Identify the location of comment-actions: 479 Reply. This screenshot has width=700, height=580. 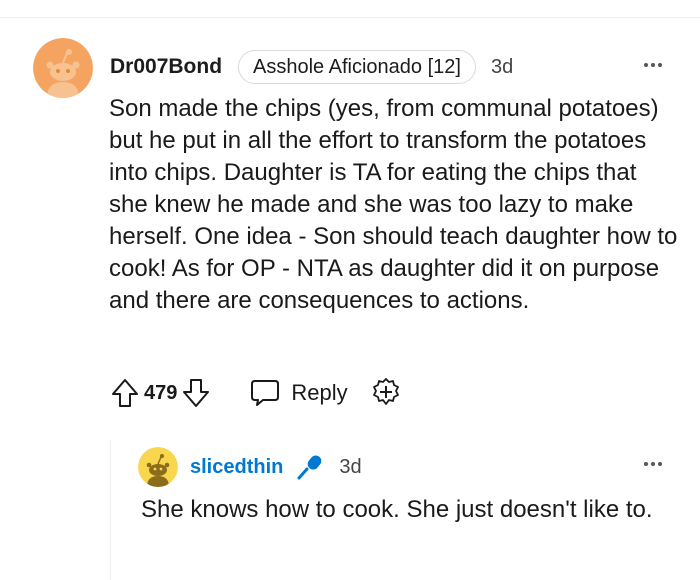
(256, 393).